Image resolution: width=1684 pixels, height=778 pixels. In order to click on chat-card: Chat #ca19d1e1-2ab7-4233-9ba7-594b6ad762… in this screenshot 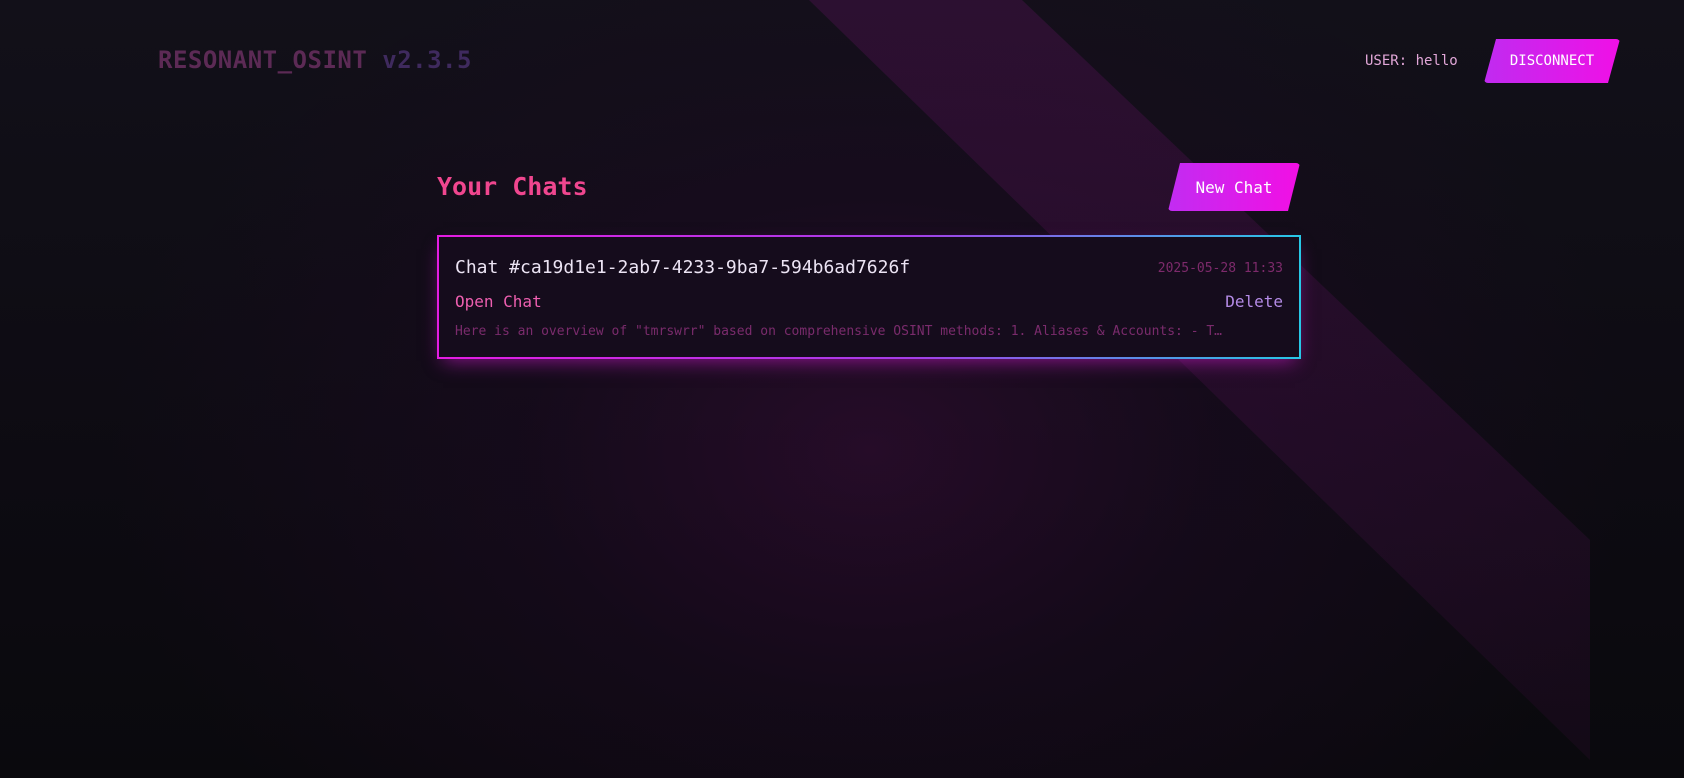, I will do `click(869, 297)`.